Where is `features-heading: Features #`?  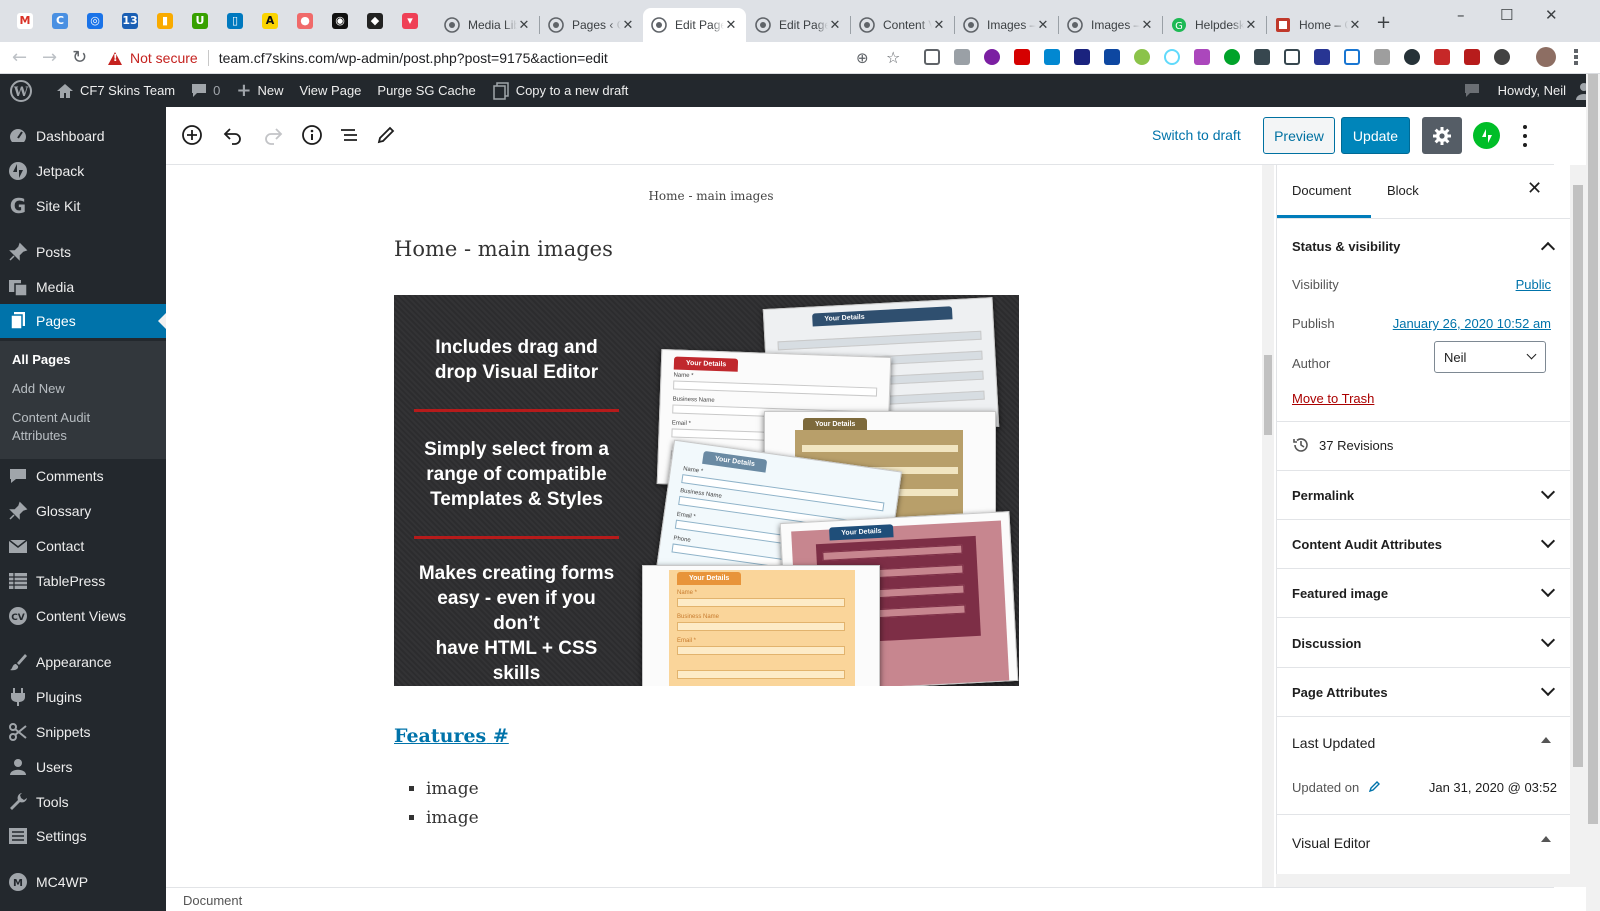
features-heading: Features # is located at coordinates (451, 736).